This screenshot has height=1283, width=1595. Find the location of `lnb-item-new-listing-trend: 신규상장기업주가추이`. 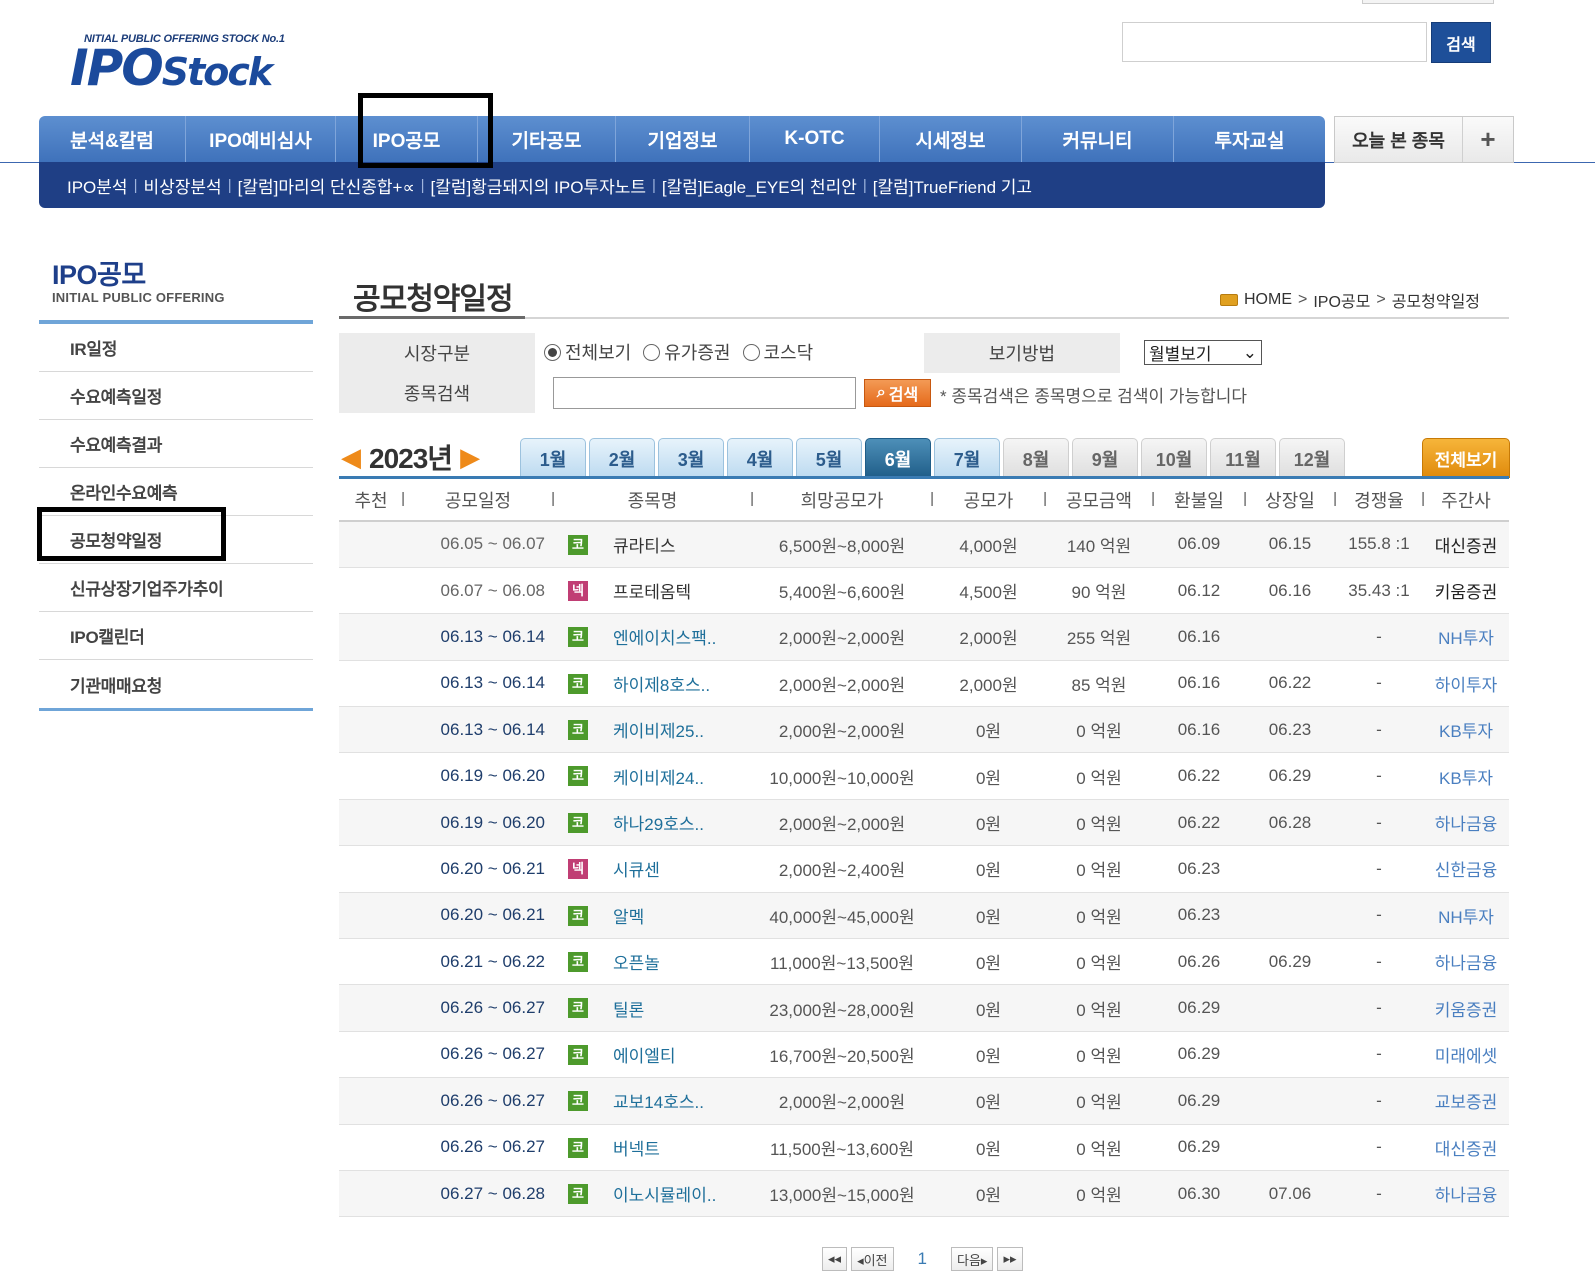

lnb-item-new-listing-trend: 신규상장기업주가추이 is located at coordinates (176, 588).